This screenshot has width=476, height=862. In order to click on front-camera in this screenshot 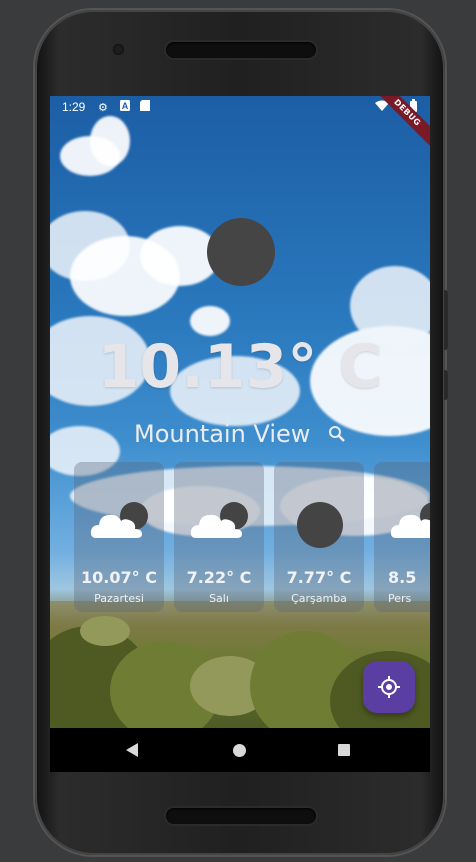, I will do `click(118, 49)`.